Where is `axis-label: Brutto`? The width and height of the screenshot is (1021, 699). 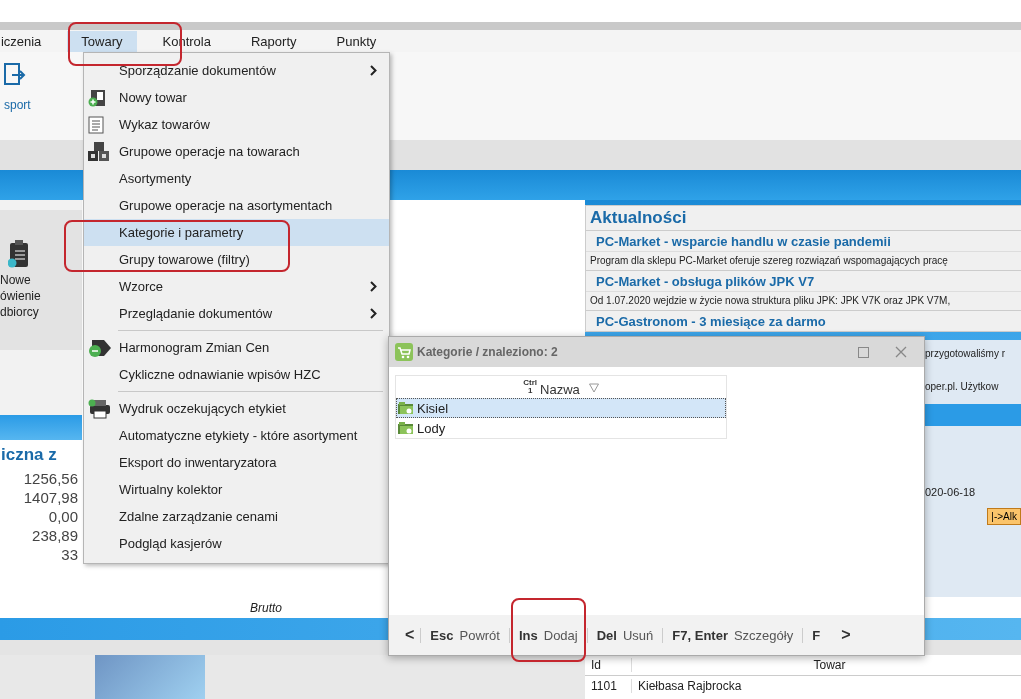 axis-label: Brutto is located at coordinates (266, 607).